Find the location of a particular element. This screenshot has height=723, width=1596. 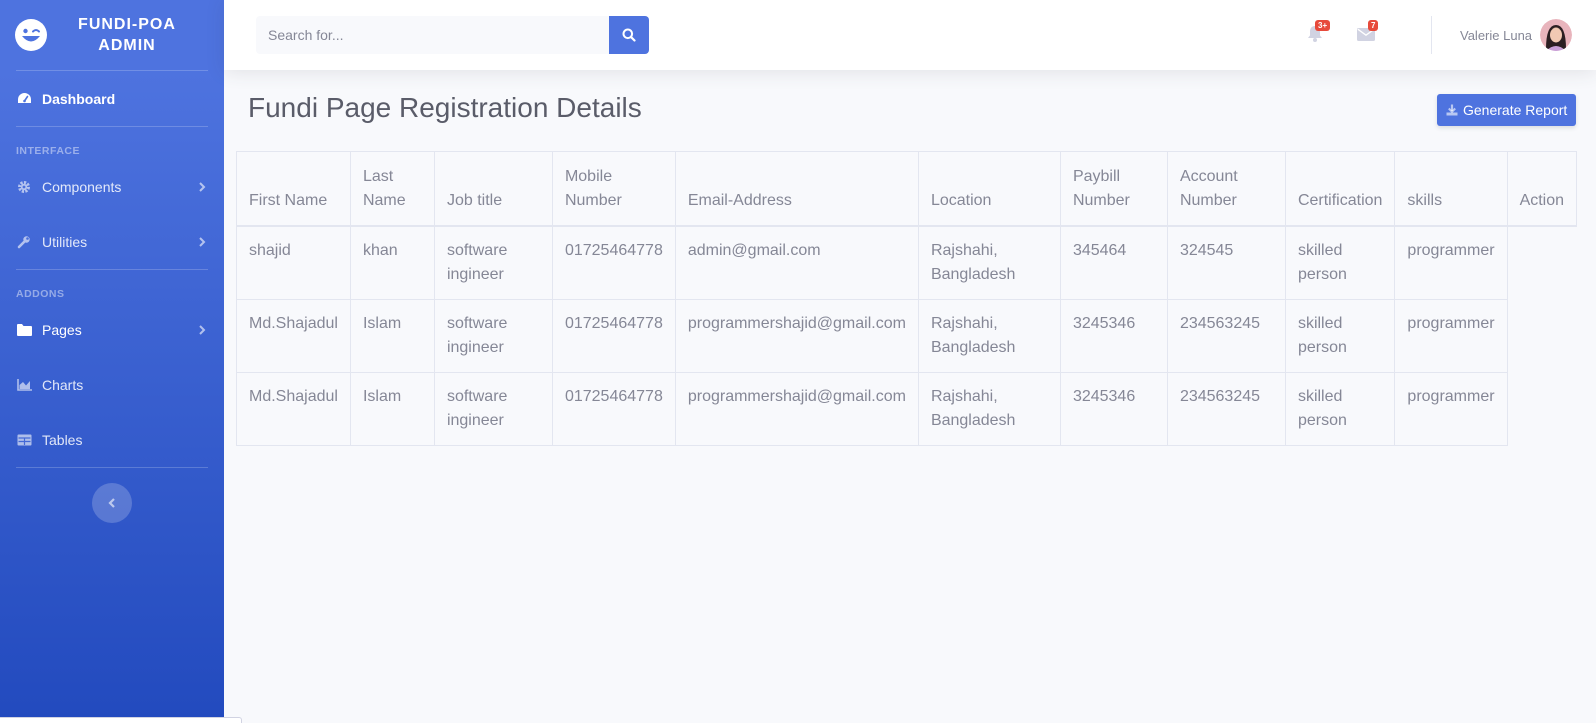

folder-icon is located at coordinates (24, 330).